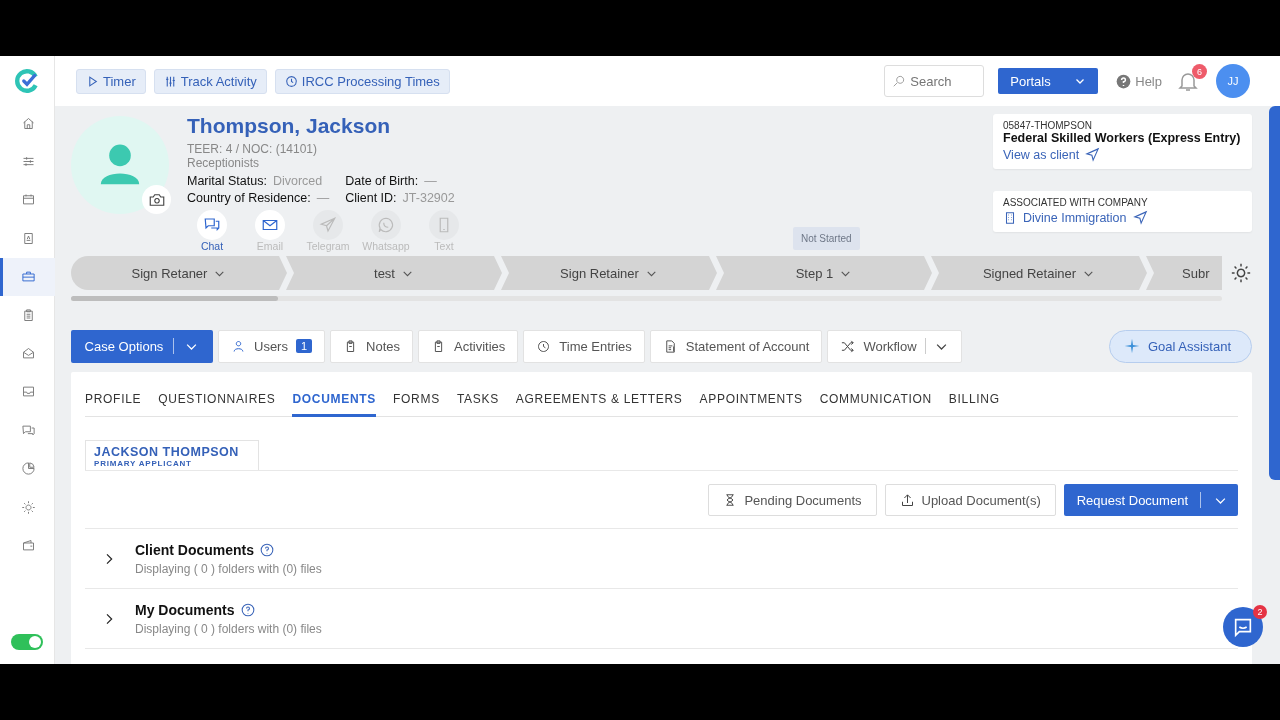  What do you see at coordinates (1241, 273) in the screenshot?
I see `settings-icon` at bounding box center [1241, 273].